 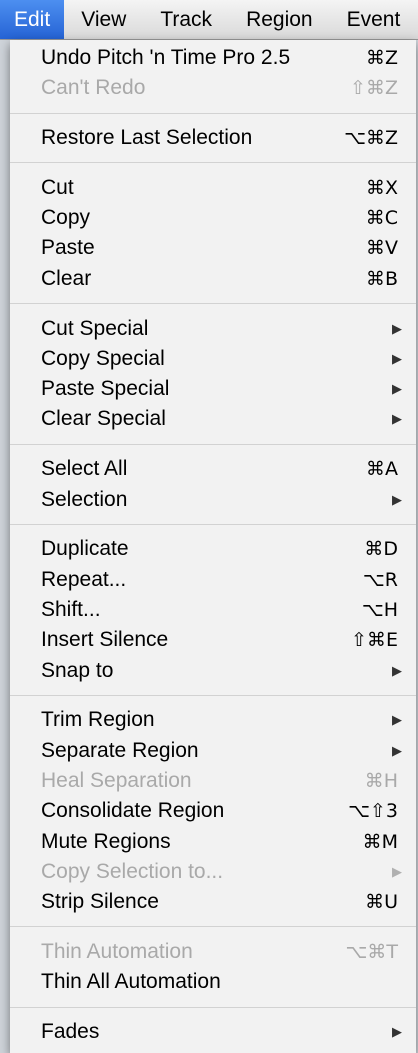 I want to click on menu-item-label: Strip Silence, so click(x=100, y=902).